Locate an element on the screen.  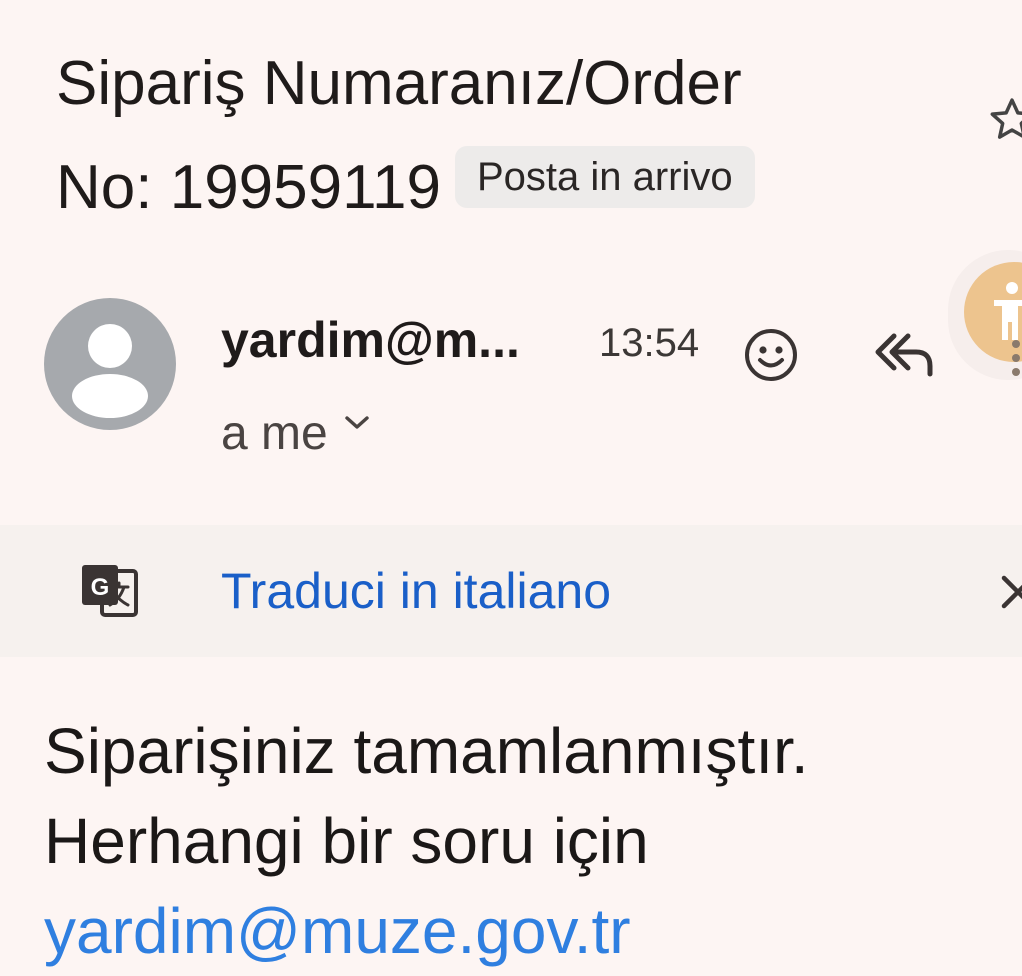
body-line-2: Herhangi bir soru için is located at coordinates (346, 841).